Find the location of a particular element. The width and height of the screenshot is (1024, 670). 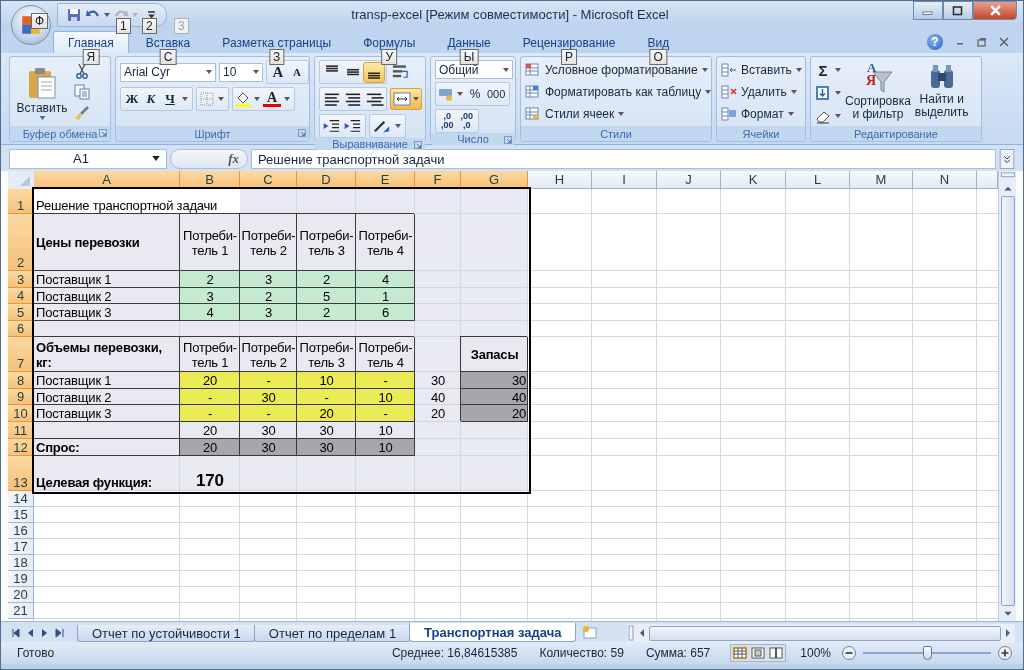

thousands-button: 000 is located at coordinates (496, 94).